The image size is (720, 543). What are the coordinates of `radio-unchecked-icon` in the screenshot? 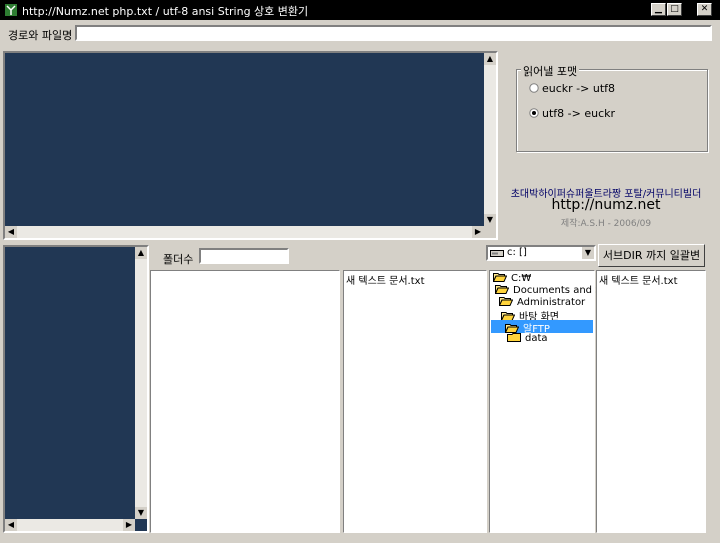 It's located at (534, 88).